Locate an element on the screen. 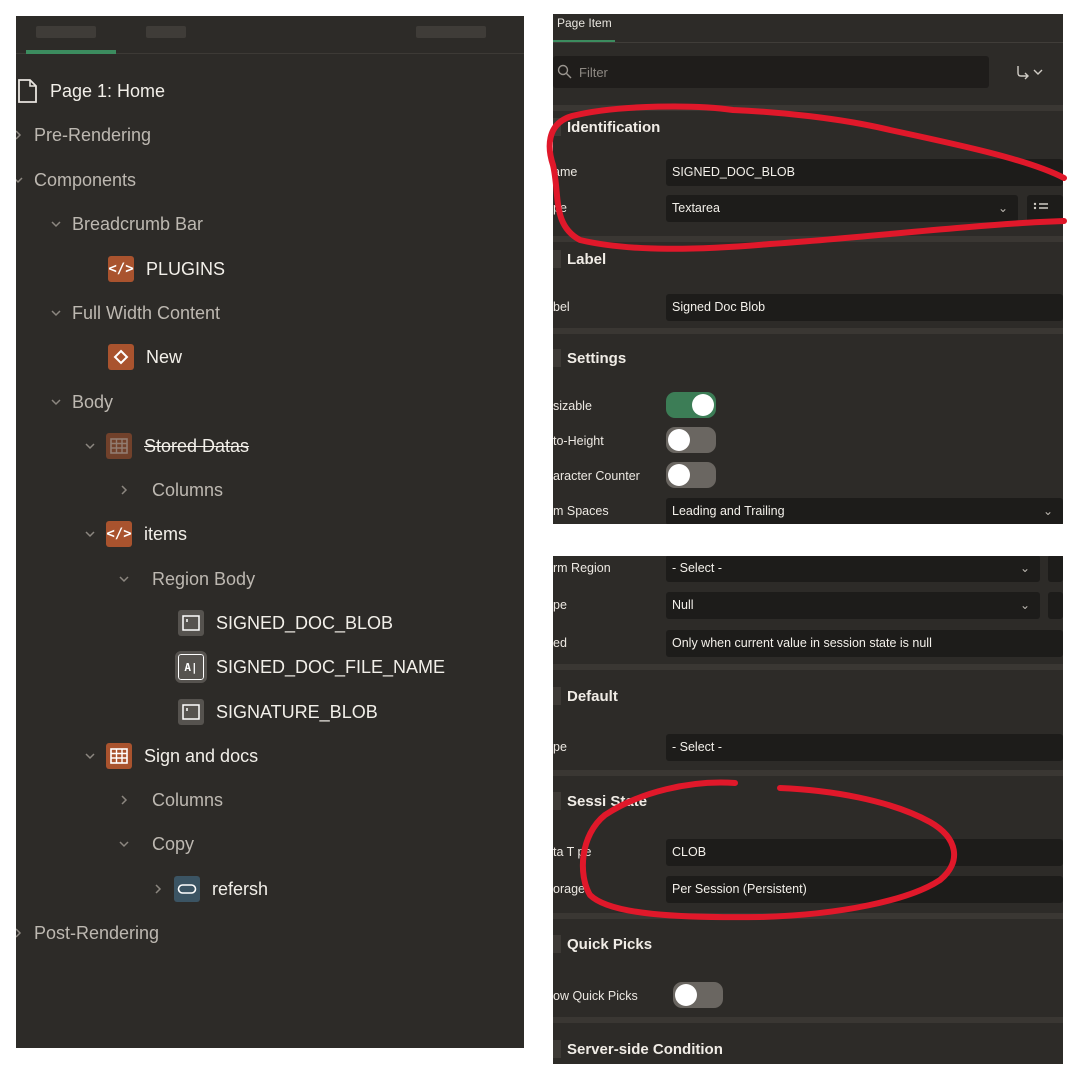  tree-node-page: Page 1: Home is located at coordinates (92, 91).